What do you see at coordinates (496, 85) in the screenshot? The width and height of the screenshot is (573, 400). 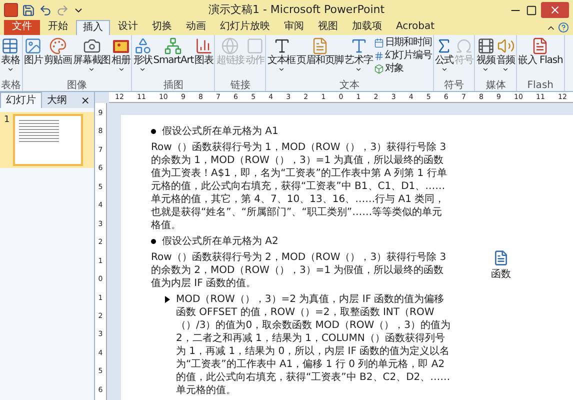 I see `group-label: 媒体` at bounding box center [496, 85].